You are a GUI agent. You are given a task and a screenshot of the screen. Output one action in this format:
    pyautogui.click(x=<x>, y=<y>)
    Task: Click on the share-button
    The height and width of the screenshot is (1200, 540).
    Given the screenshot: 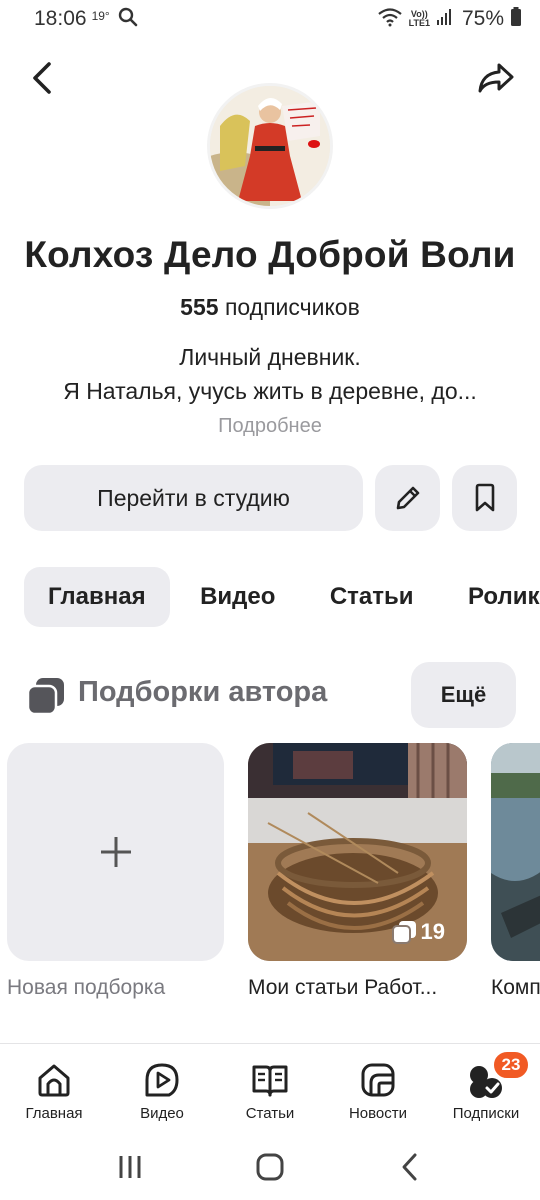 What is the action you would take?
    pyautogui.click(x=496, y=78)
    